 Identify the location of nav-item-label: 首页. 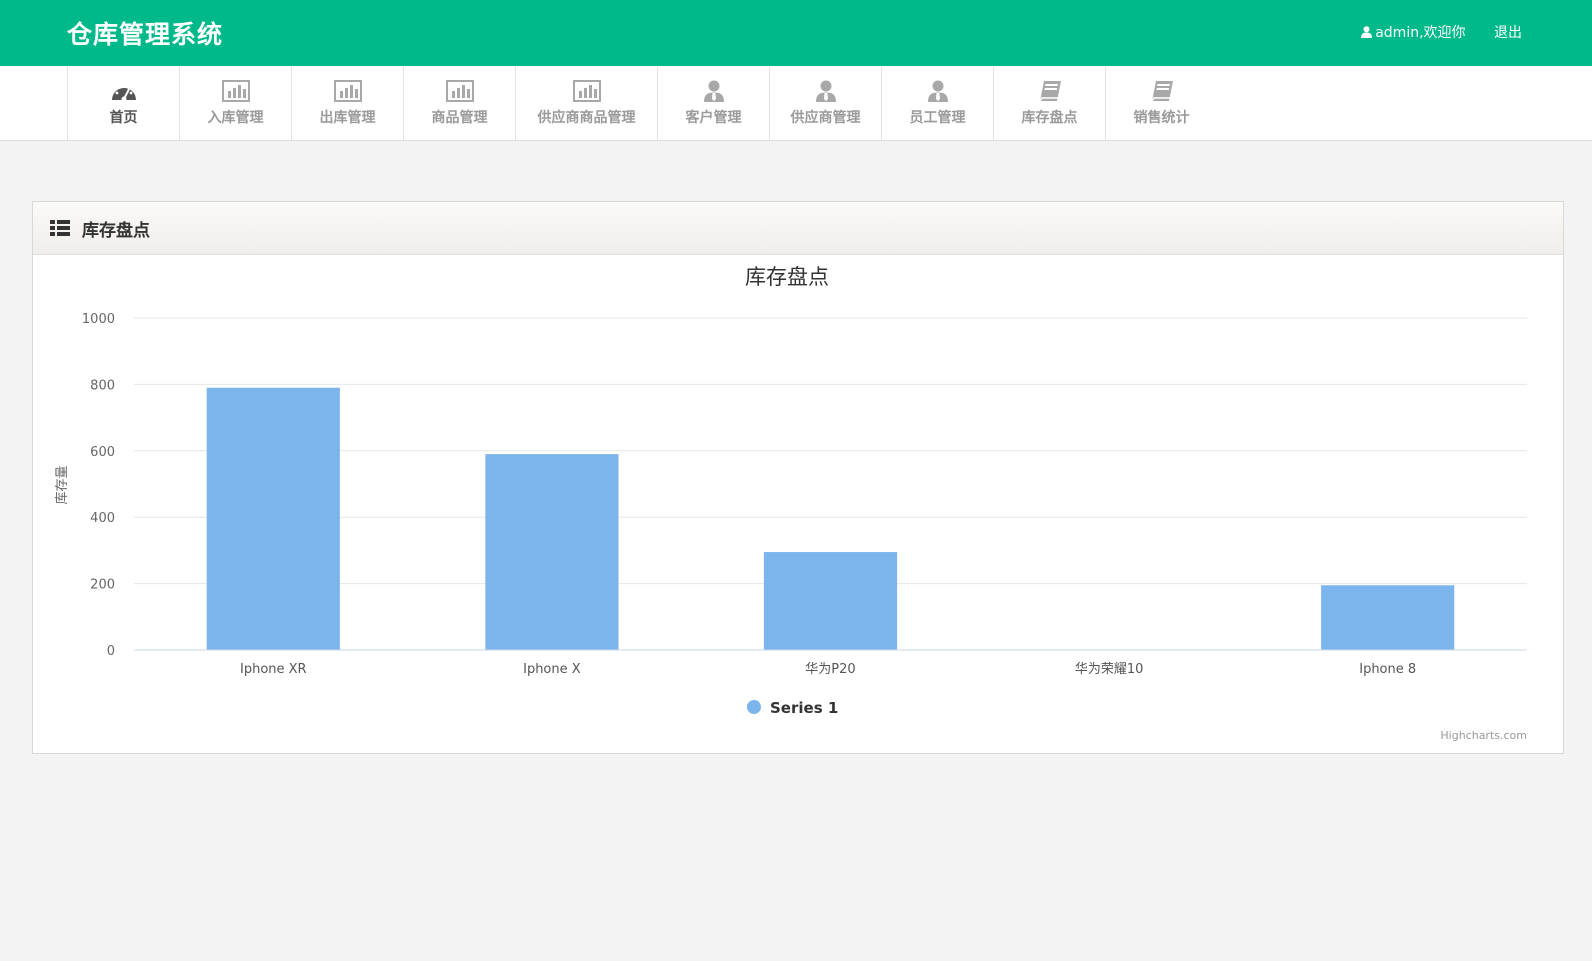
(123, 118).